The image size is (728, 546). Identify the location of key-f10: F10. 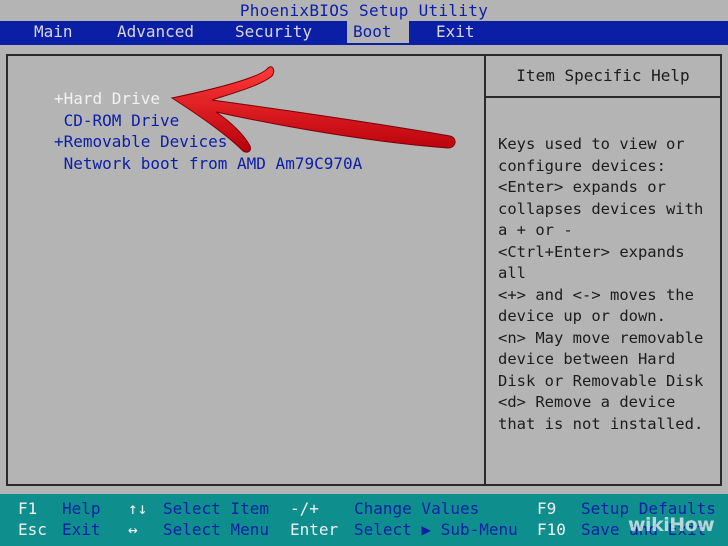
(551, 529).